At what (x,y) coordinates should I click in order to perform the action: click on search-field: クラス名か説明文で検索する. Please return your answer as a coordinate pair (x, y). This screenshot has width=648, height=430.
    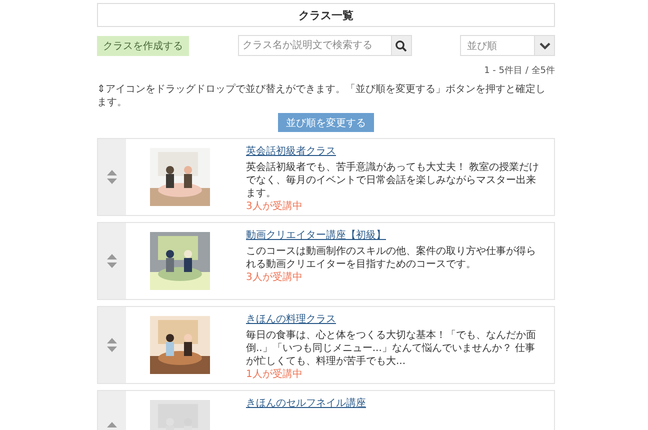
    Looking at the image, I should click on (325, 45).